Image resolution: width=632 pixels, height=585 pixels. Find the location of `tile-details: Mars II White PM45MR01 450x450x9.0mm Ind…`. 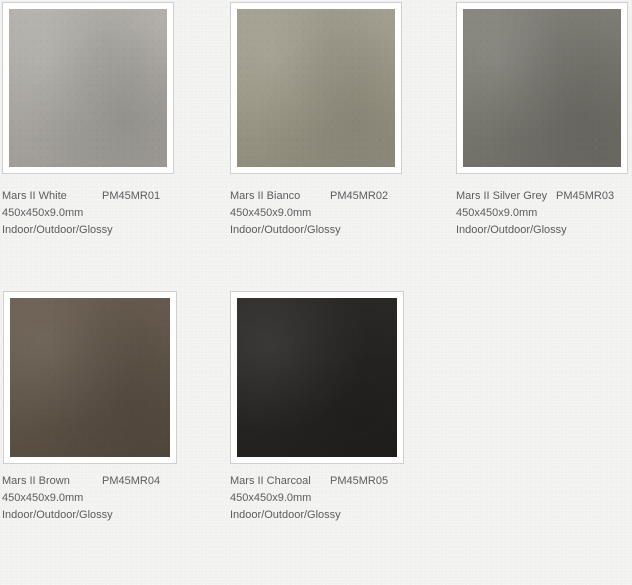

tile-details: Mars II White PM45MR01 450x450x9.0mm Ind… is located at coordinates (116, 213).